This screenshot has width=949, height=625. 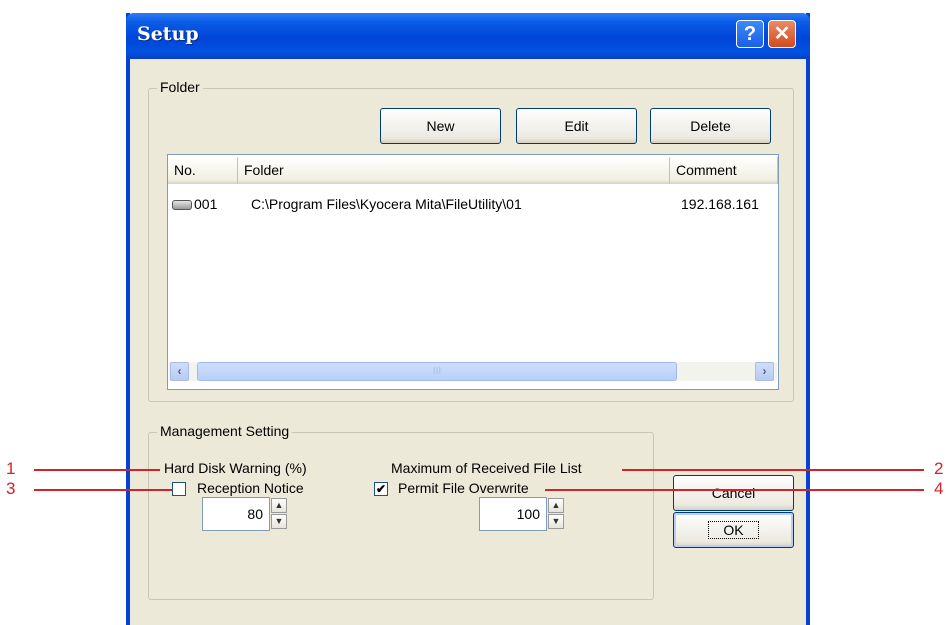 I want to click on close-icon: ✕, so click(x=782, y=34).